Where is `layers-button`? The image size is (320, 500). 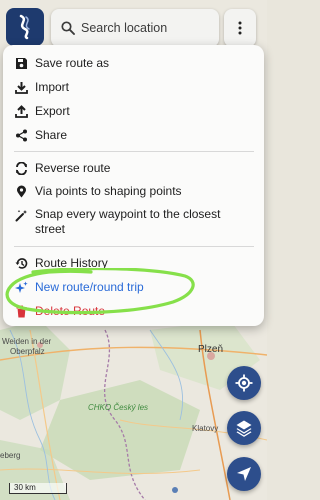
layers-button is located at coordinates (244, 428).